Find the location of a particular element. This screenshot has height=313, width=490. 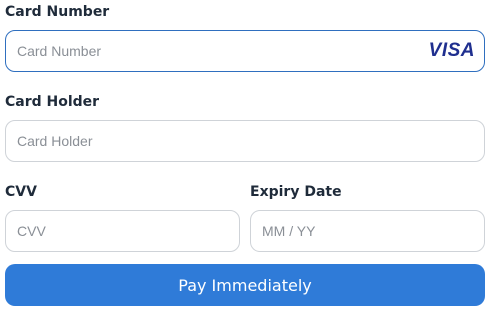

card-number-input is located at coordinates (245, 51).